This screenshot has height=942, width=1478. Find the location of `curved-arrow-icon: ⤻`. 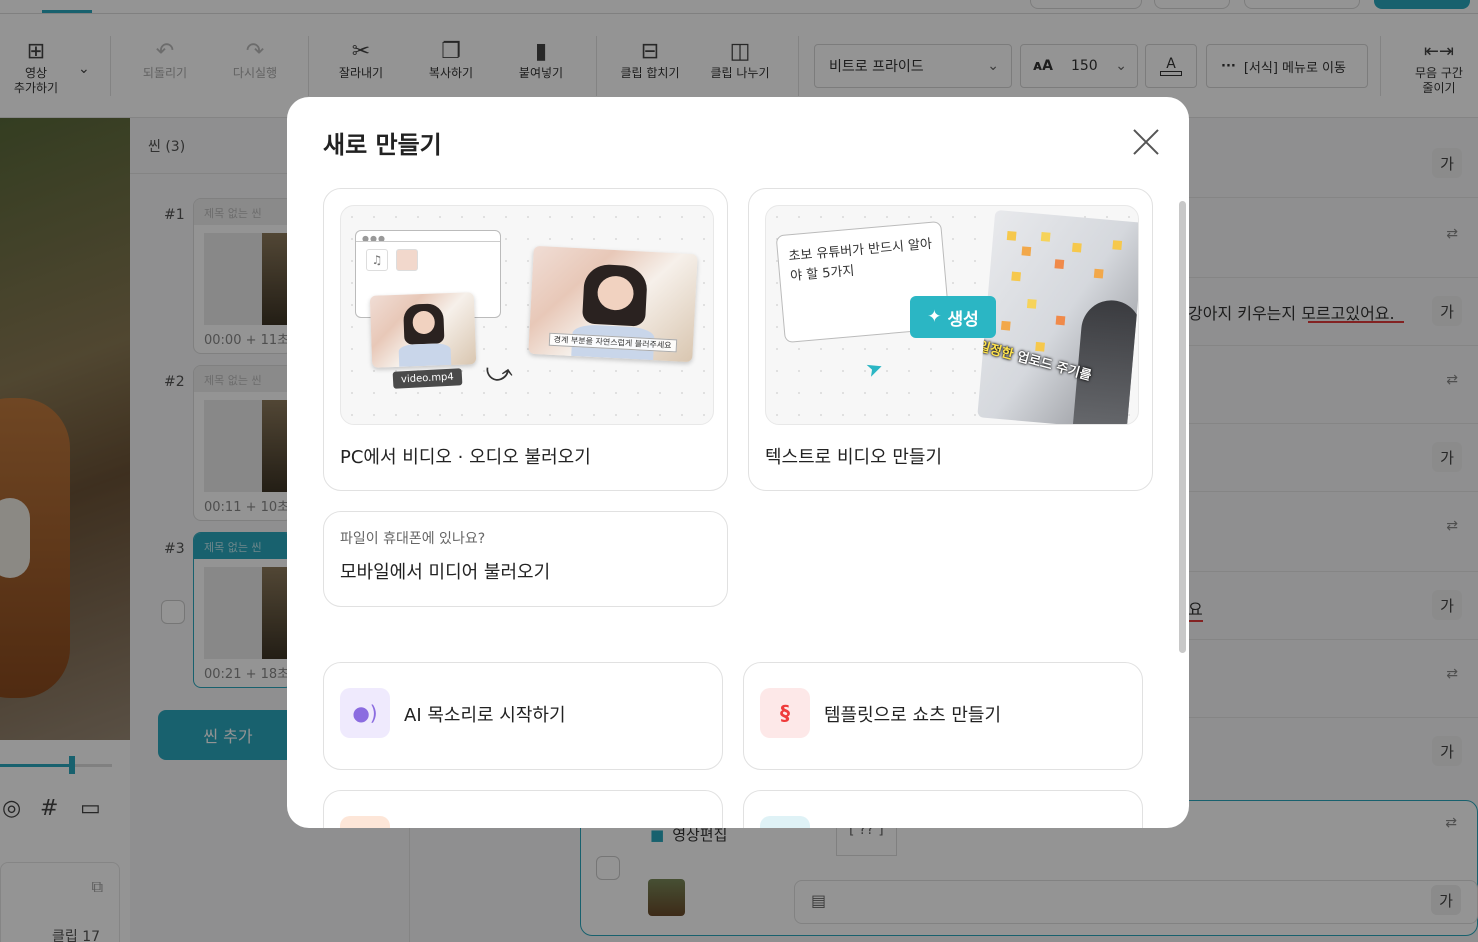

curved-arrow-icon: ⤻ is located at coordinates (499, 373).